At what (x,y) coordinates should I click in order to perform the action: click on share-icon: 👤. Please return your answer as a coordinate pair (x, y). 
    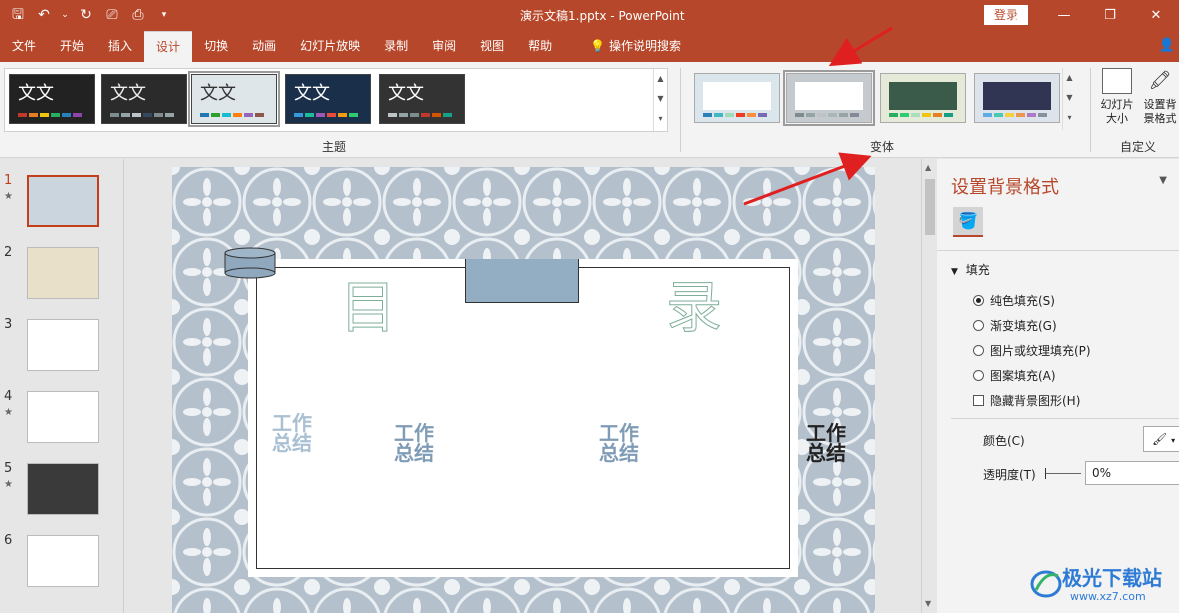
    Looking at the image, I should click on (1167, 45).